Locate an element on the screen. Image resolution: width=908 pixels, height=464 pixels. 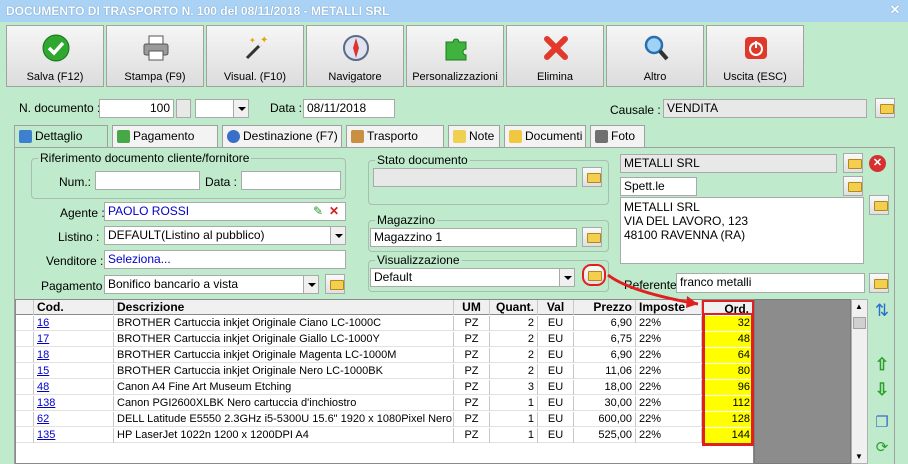
delete-button: Elimina is located at coordinates (555, 56).